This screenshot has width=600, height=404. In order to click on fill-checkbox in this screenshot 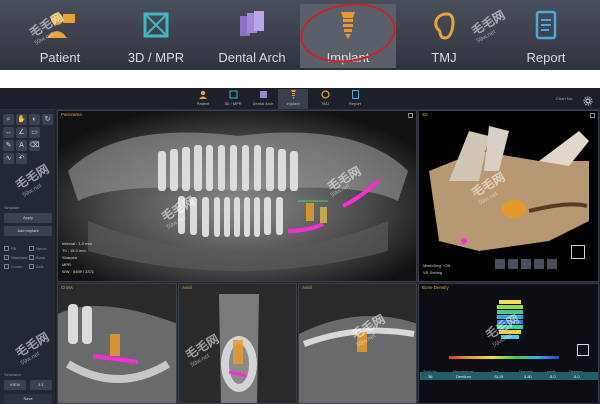, I will do `click(6, 248)`.